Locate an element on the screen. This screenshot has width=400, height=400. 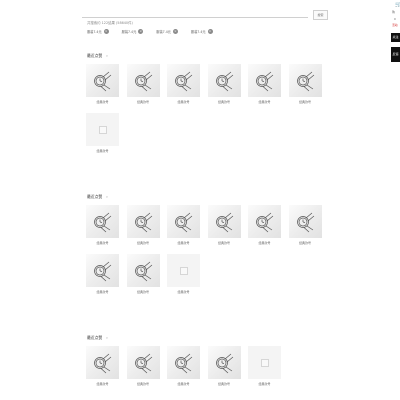
sidebar-count: 0 is located at coordinates (395, 19).